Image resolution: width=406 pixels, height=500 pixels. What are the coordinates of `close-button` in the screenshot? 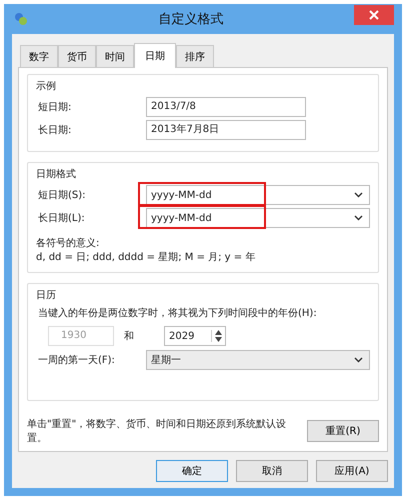 It's located at (374, 15).